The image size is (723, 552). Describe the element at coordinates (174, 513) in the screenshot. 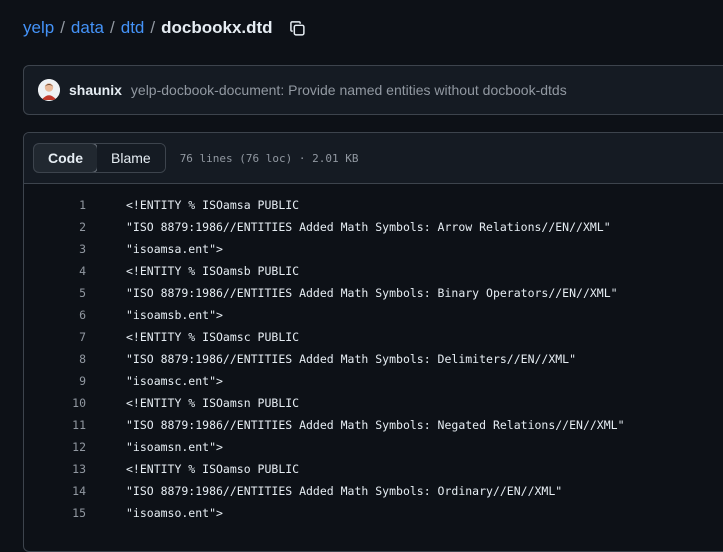

I see `line-content: "isoamso.ent">` at that location.